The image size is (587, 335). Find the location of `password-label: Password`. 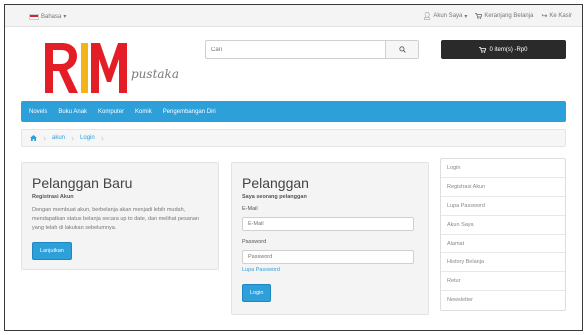

password-label: Password is located at coordinates (254, 242).